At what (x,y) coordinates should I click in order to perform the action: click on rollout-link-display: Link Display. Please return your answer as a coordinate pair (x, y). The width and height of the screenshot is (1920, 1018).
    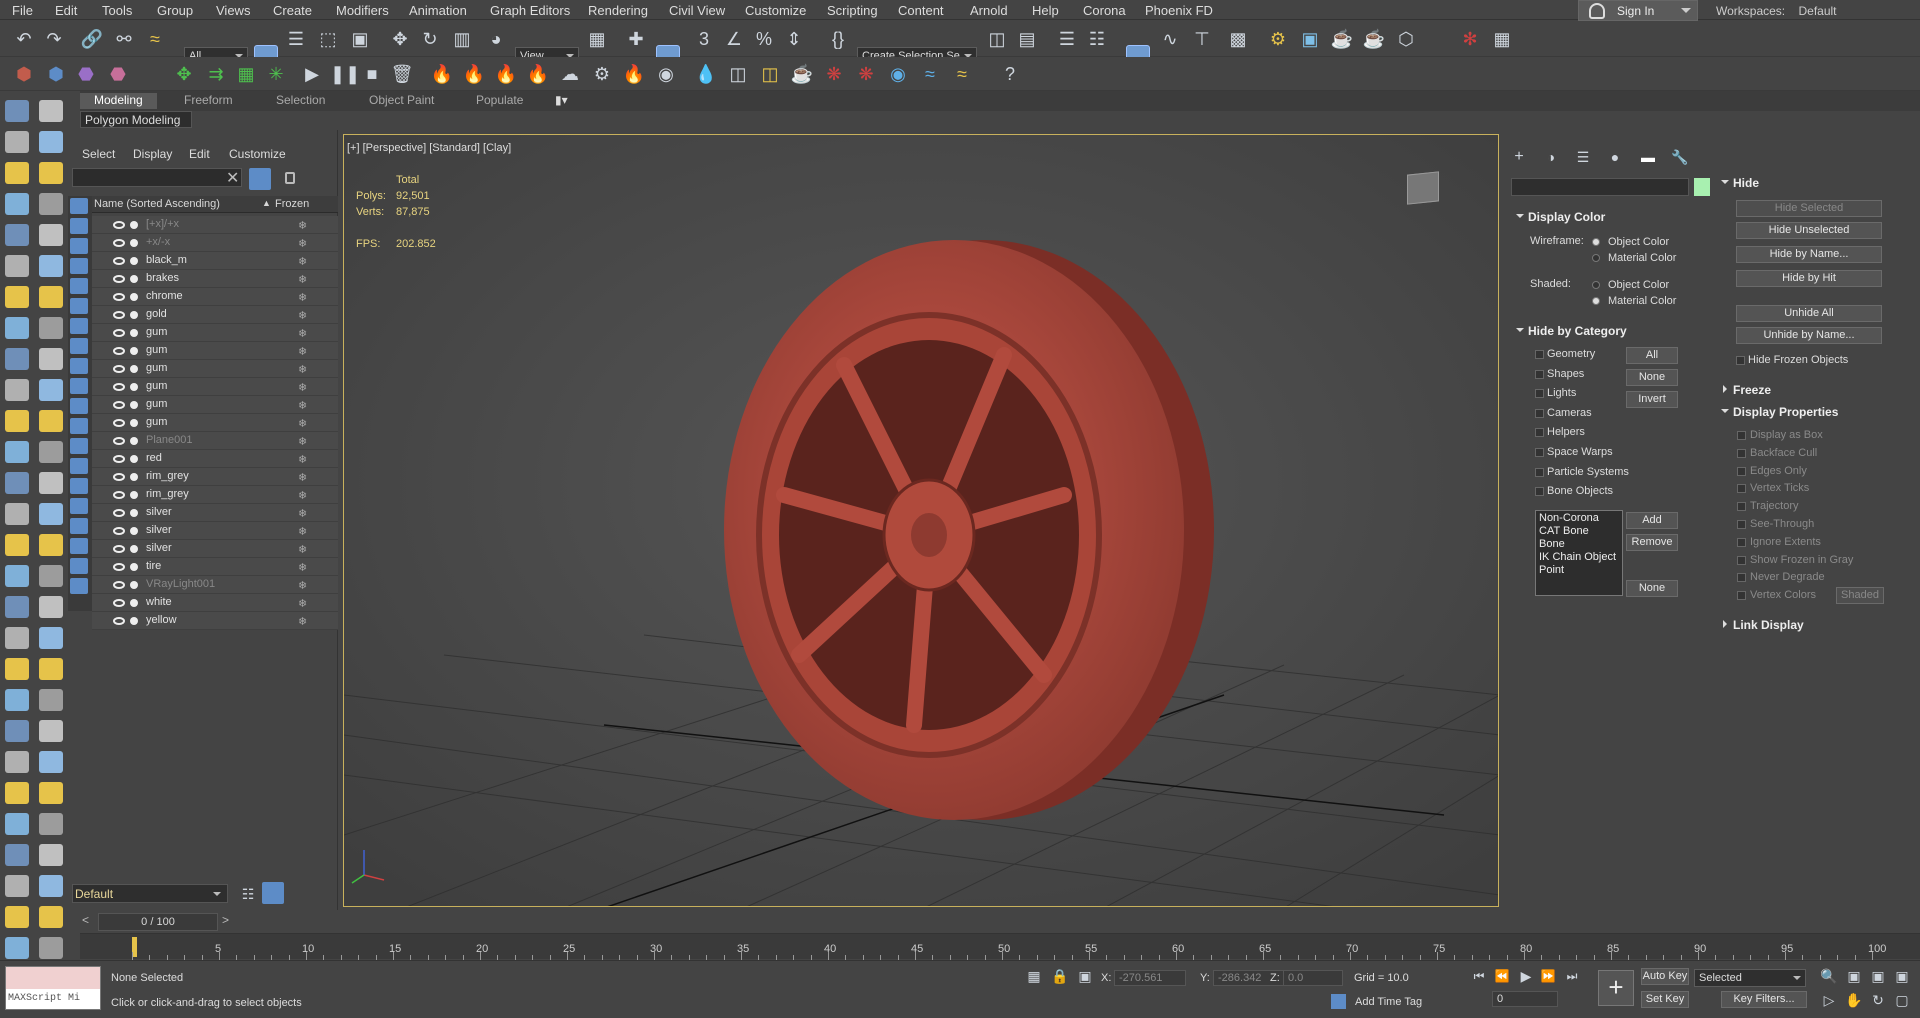
    Looking at the image, I should click on (1763, 625).